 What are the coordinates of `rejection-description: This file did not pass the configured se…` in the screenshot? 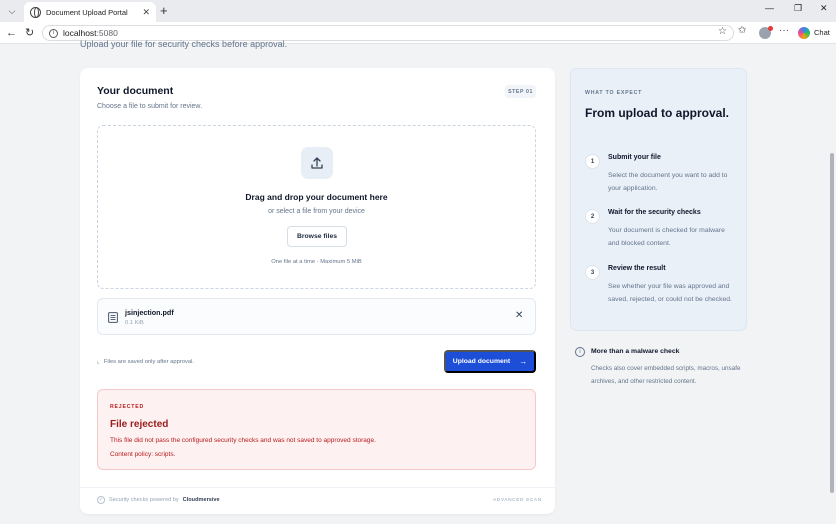 It's located at (243, 440).